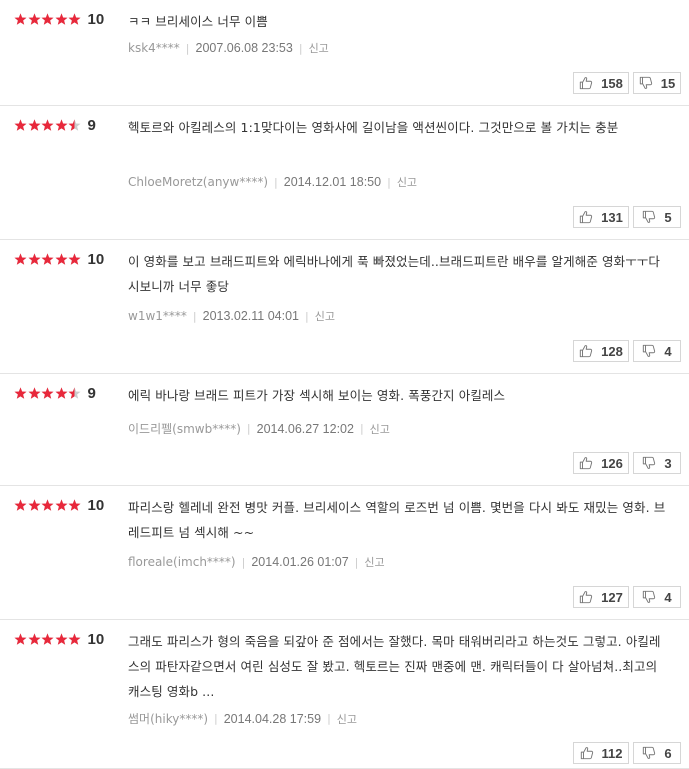 Image resolution: width=689 pixels, height=769 pixels. What do you see at coordinates (668, 597) in the screenshot?
I see `dislike-count: 4` at bounding box center [668, 597].